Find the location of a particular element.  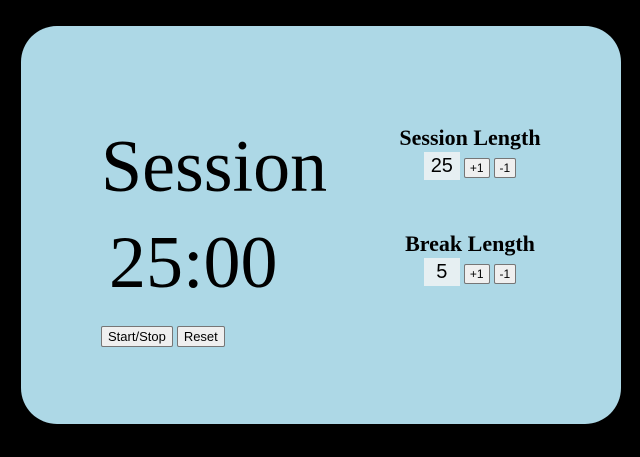

break-decrement-button: -1 is located at coordinates (505, 274).